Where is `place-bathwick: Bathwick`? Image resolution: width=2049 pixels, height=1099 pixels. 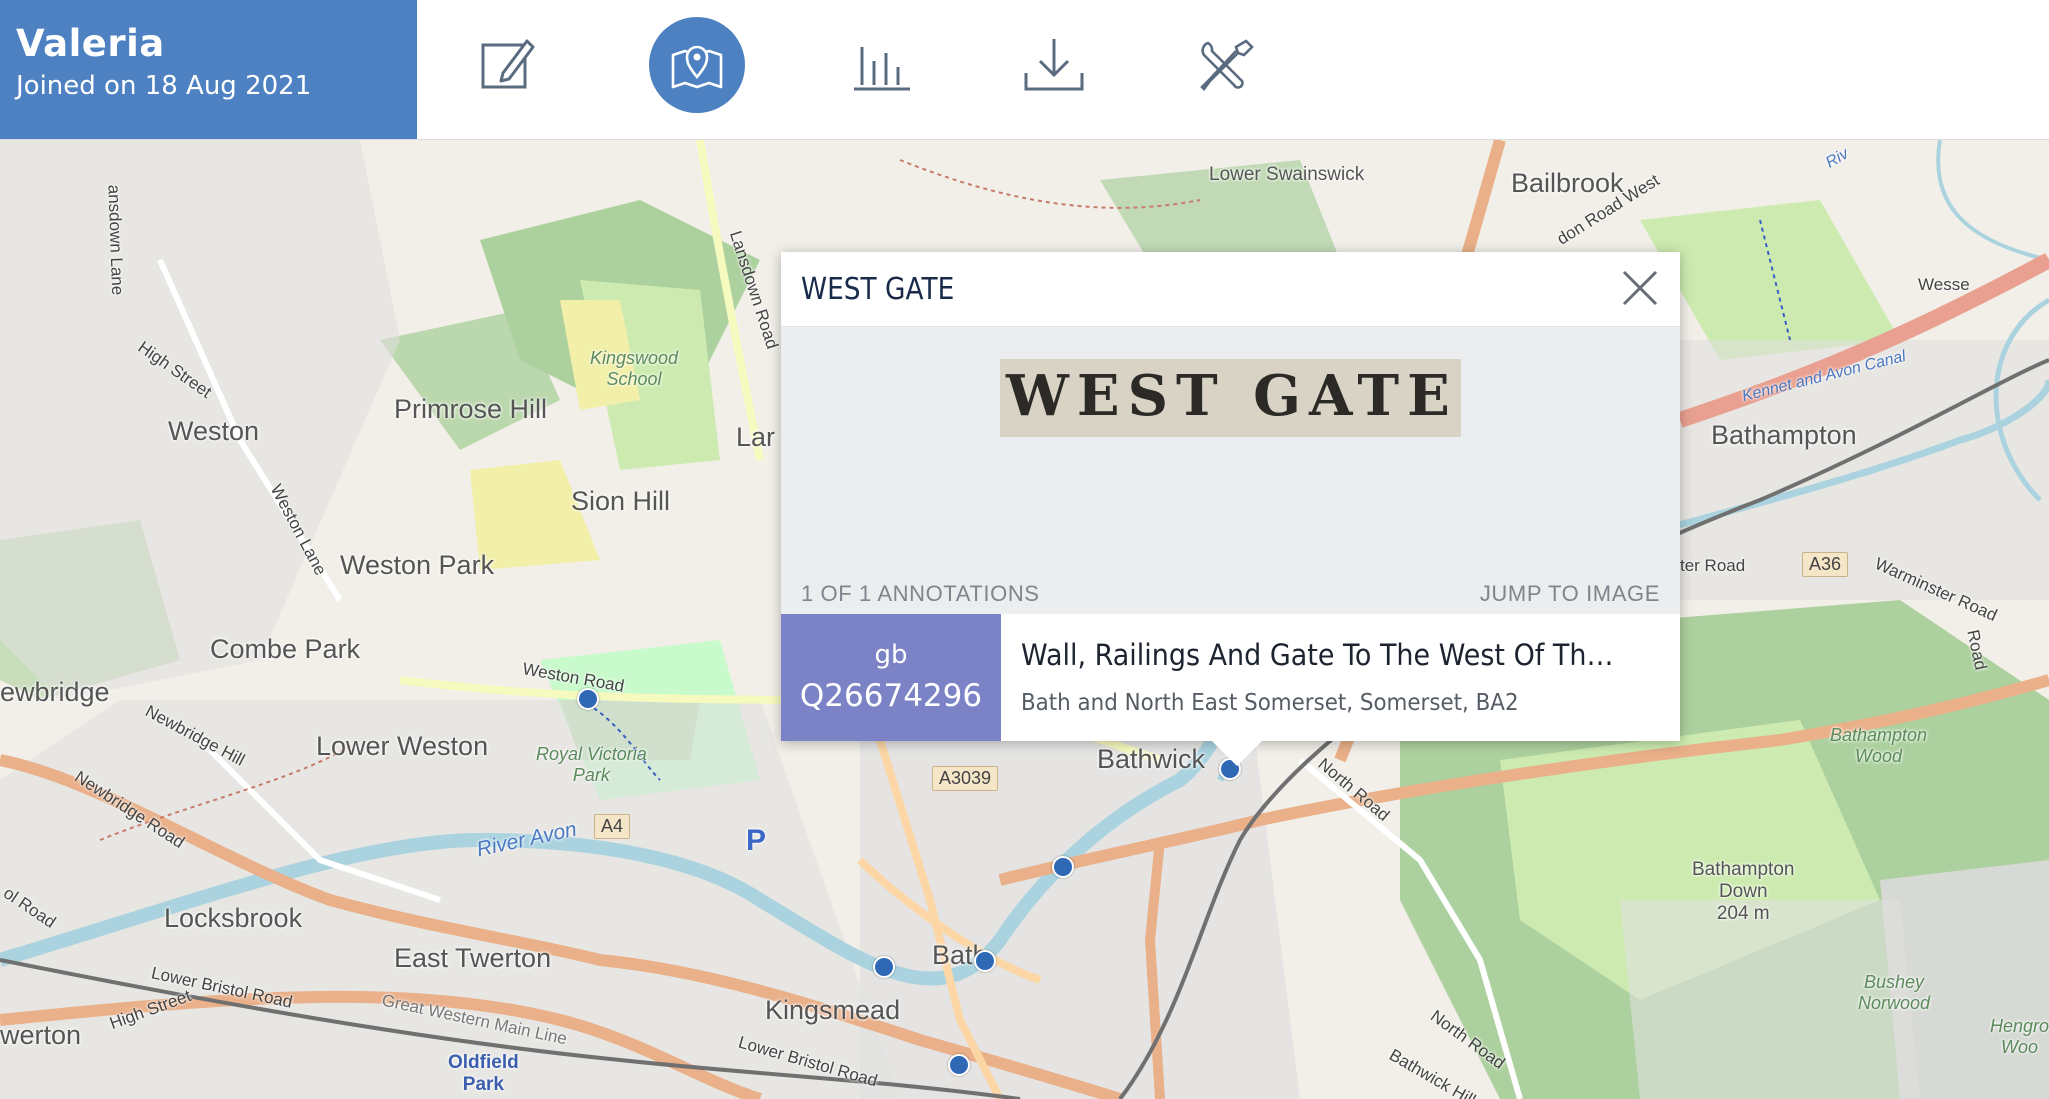
place-bathwick: Bathwick is located at coordinates (1151, 759).